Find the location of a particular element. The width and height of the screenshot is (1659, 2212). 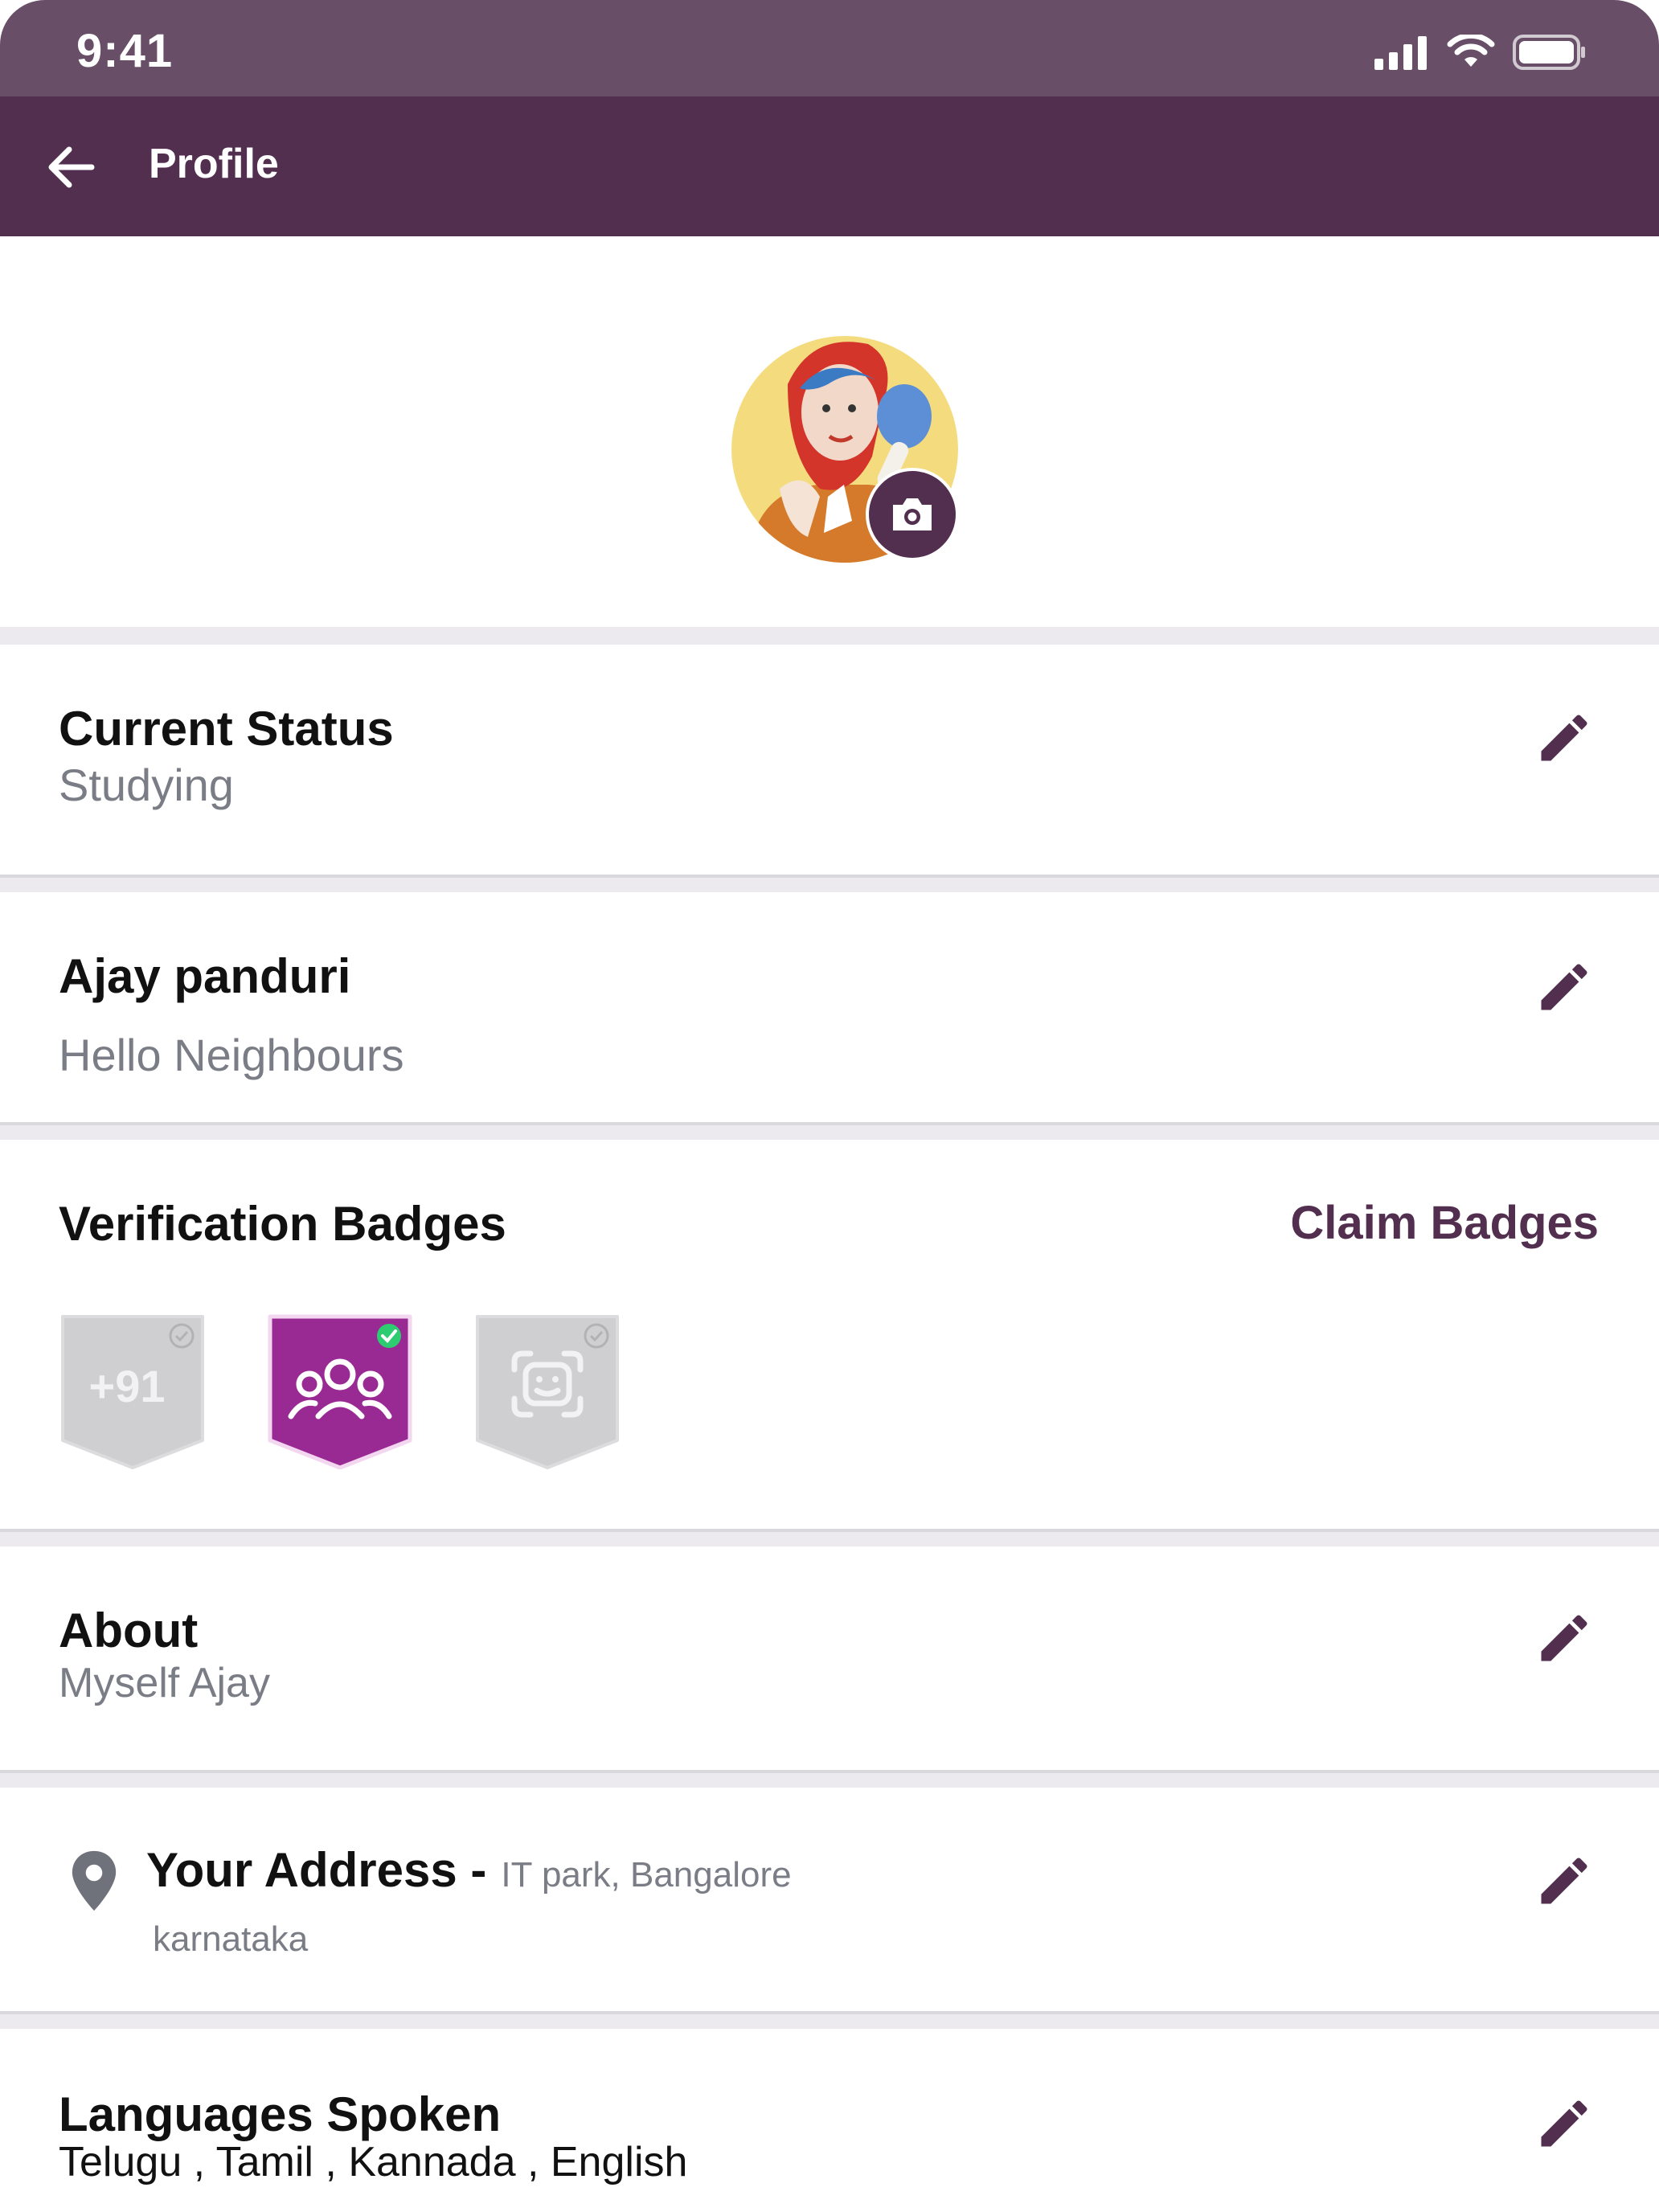

edit-languages-button is located at coordinates (1564, 2123).